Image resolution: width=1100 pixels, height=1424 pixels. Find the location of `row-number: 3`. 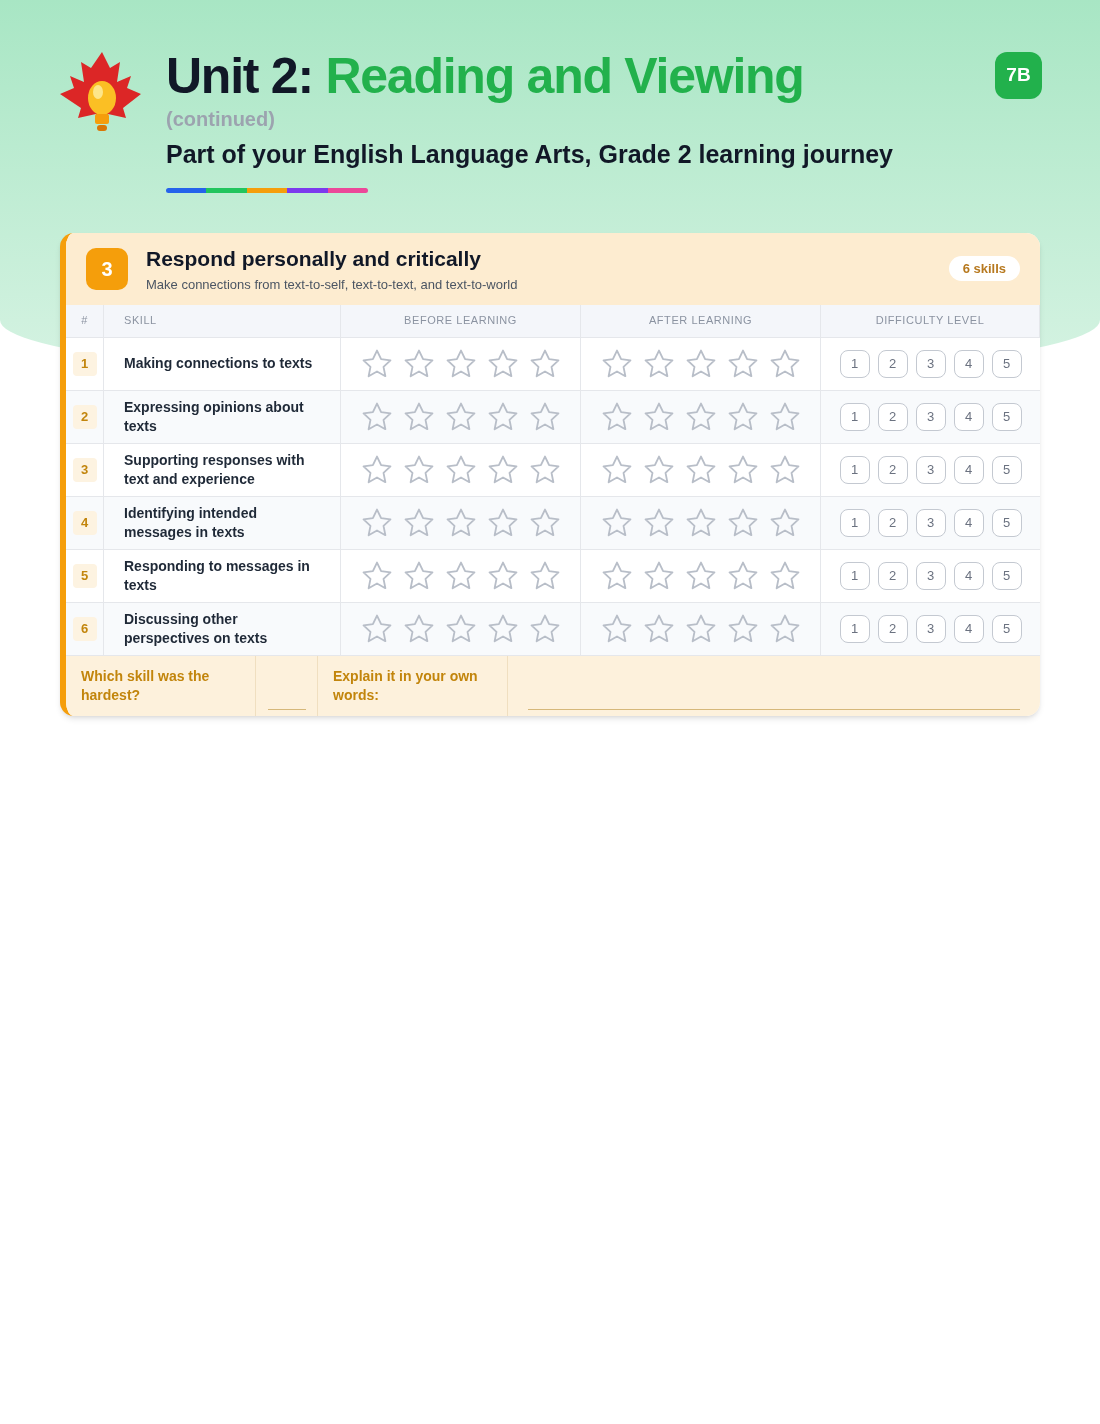

row-number: 3 is located at coordinates (84, 469).